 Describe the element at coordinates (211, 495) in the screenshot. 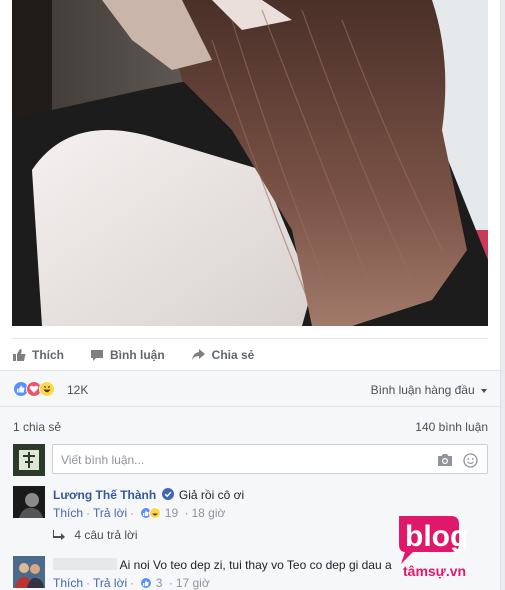

I see `comment-text: Giả rồi cô ơi` at that location.